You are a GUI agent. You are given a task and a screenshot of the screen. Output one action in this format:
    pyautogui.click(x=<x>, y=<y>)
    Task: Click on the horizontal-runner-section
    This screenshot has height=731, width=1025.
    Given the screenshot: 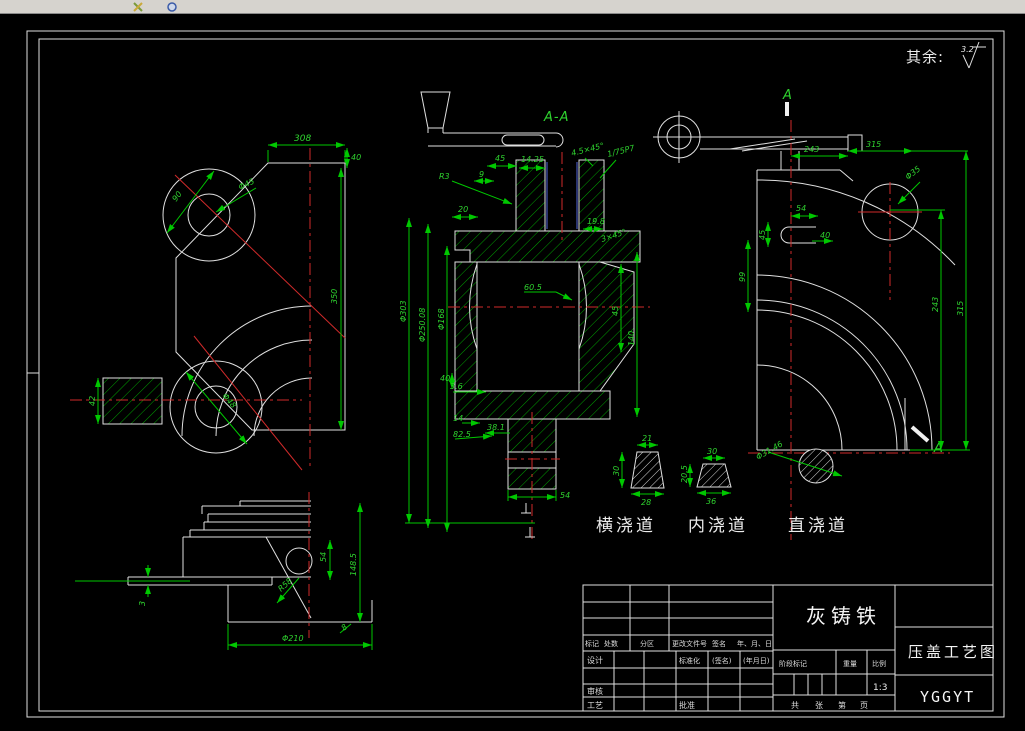 What is the action you would take?
    pyautogui.click(x=647, y=470)
    